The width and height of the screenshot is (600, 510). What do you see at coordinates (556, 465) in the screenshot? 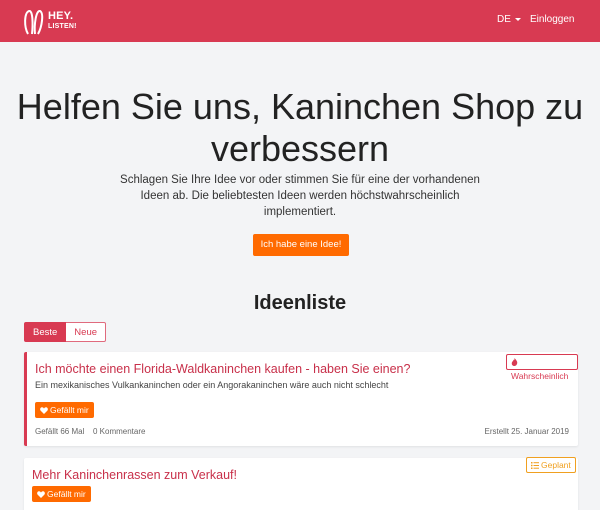
I see `status-label: Geplant` at bounding box center [556, 465].